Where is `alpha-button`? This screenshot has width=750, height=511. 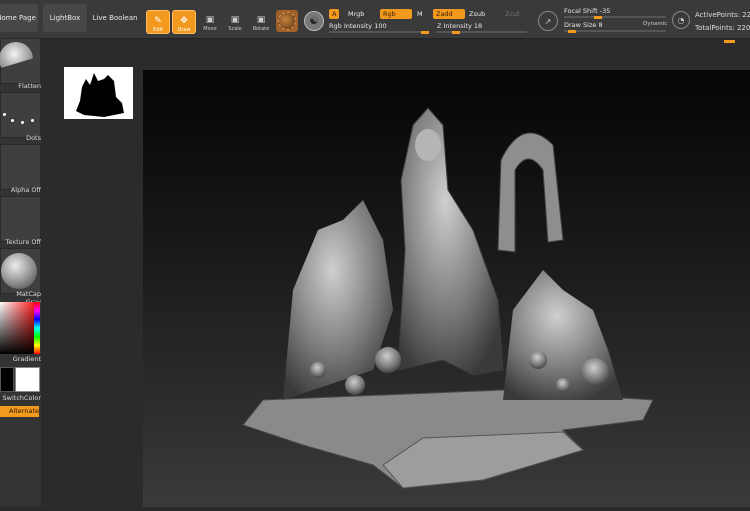 alpha-button is located at coordinates (20, 167).